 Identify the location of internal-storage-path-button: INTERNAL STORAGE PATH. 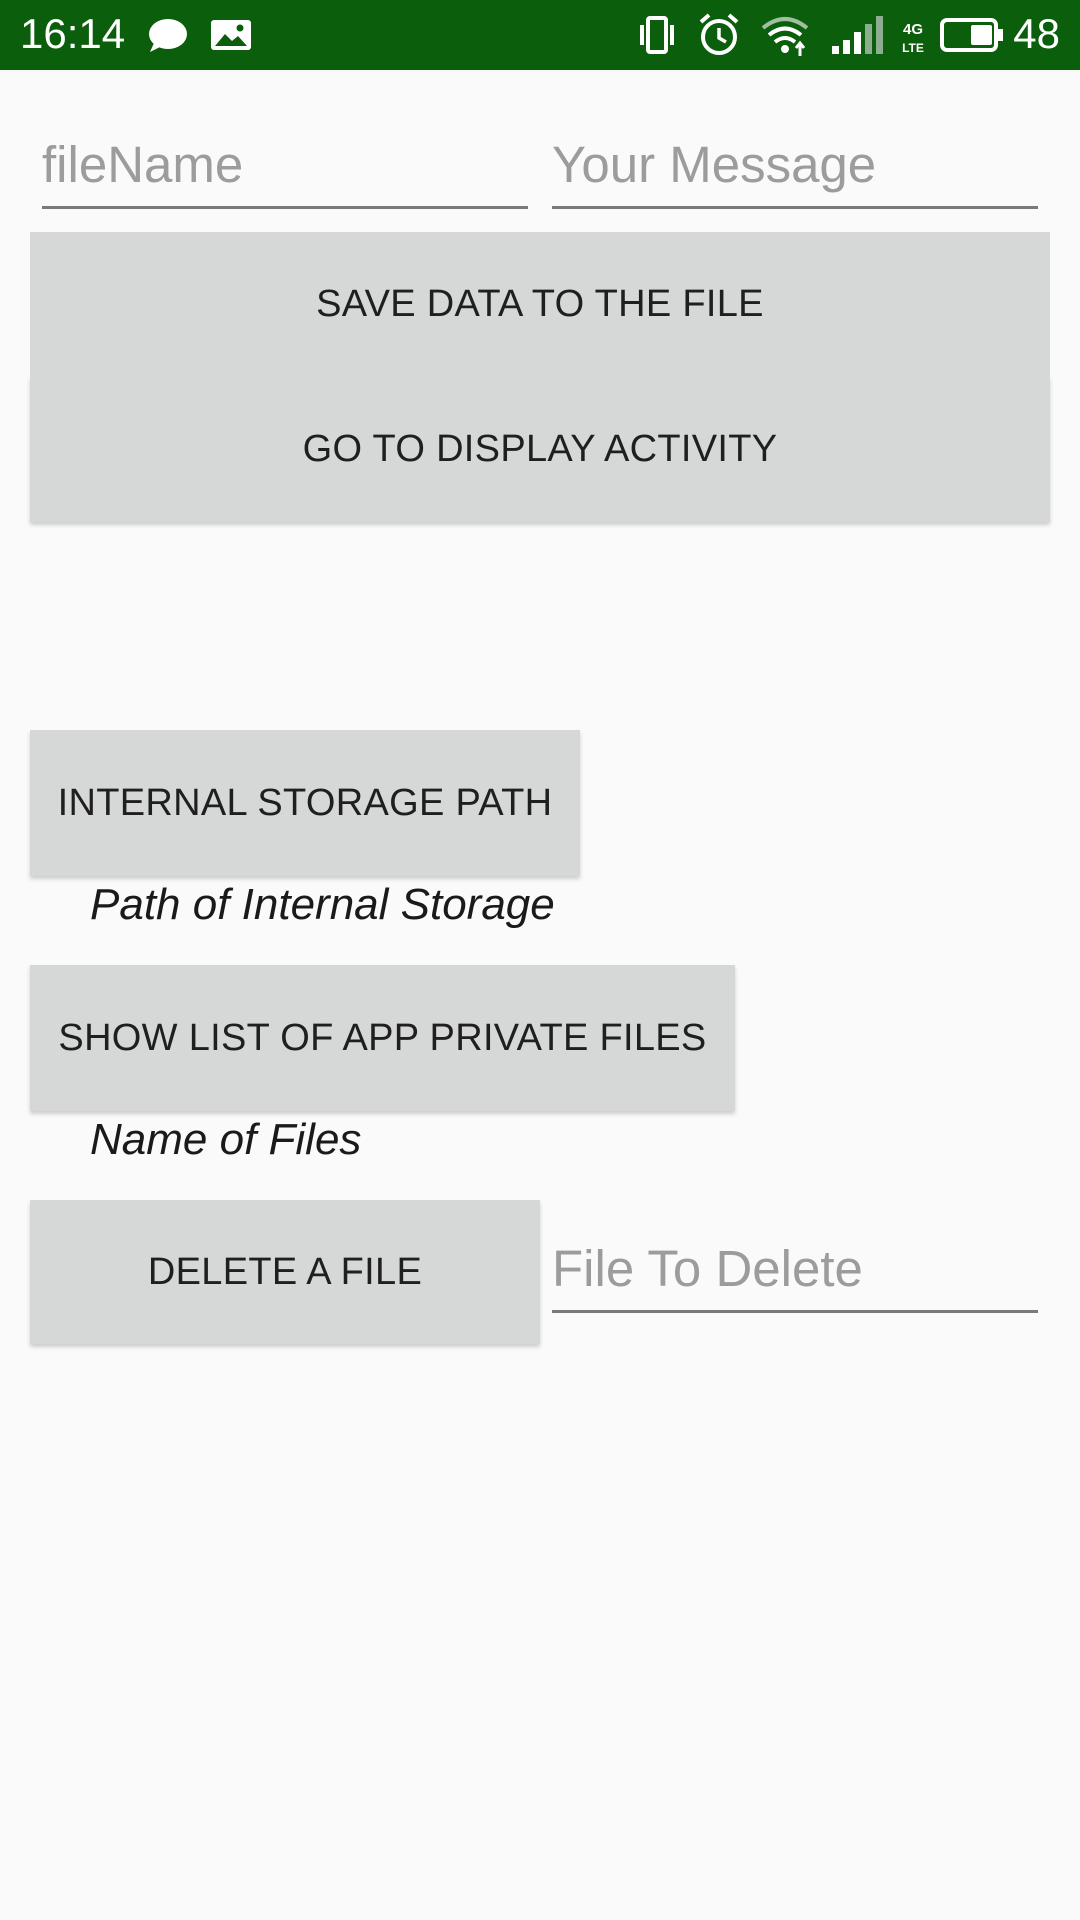
(305, 803).